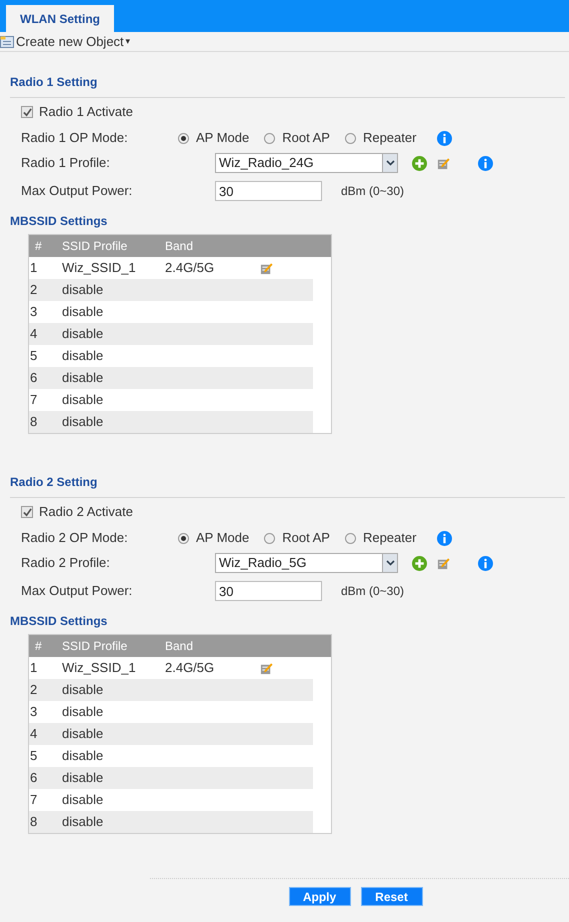 Image resolution: width=569 pixels, height=922 pixels. Describe the element at coordinates (54, 482) in the screenshot. I see `section-title: Radio 2 Setting` at that location.